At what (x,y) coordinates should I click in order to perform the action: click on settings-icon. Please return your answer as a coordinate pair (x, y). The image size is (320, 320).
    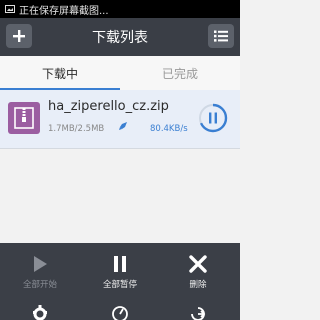
    Looking at the image, I should click on (40, 311).